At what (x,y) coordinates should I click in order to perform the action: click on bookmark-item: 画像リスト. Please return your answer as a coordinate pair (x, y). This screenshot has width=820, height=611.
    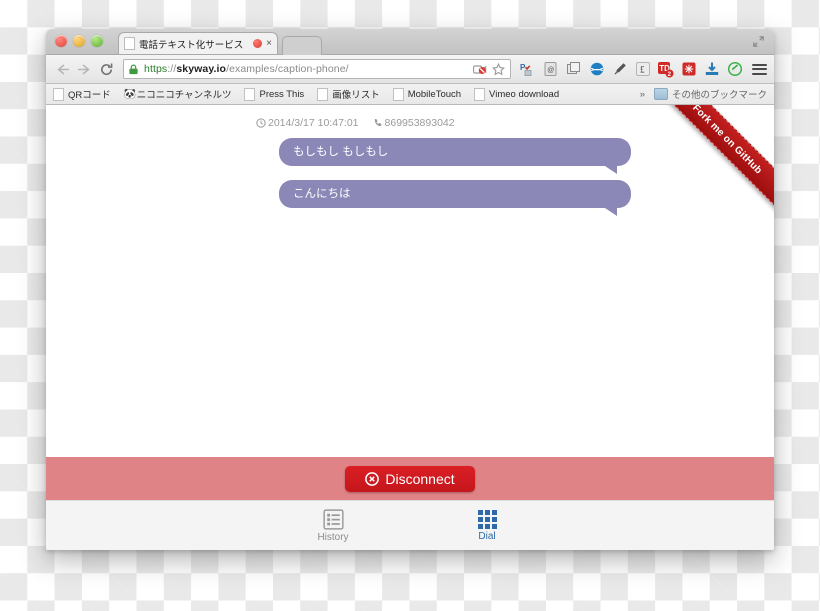
    Looking at the image, I should click on (348, 94).